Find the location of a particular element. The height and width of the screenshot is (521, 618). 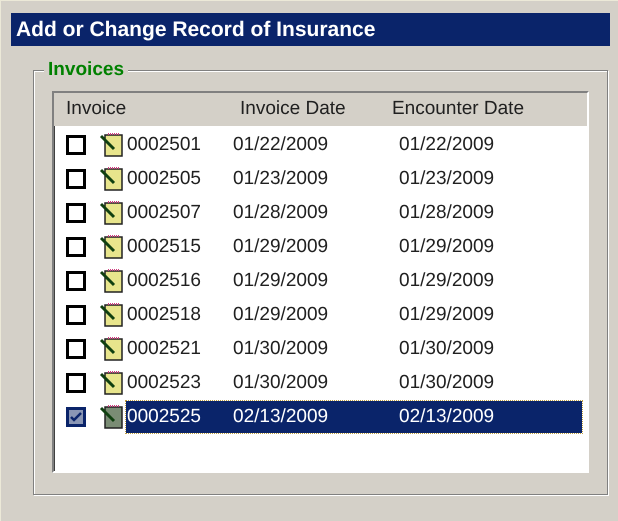

invoice-number: 0002505 is located at coordinates (164, 178).